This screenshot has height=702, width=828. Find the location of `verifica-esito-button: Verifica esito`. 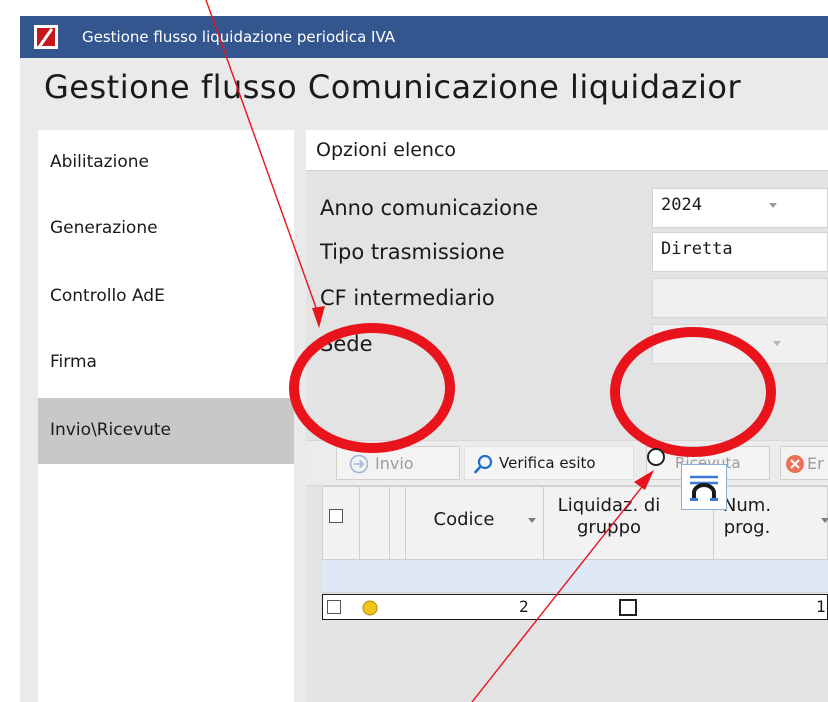

verifica-esito-button: Verifica esito is located at coordinates (549, 463).